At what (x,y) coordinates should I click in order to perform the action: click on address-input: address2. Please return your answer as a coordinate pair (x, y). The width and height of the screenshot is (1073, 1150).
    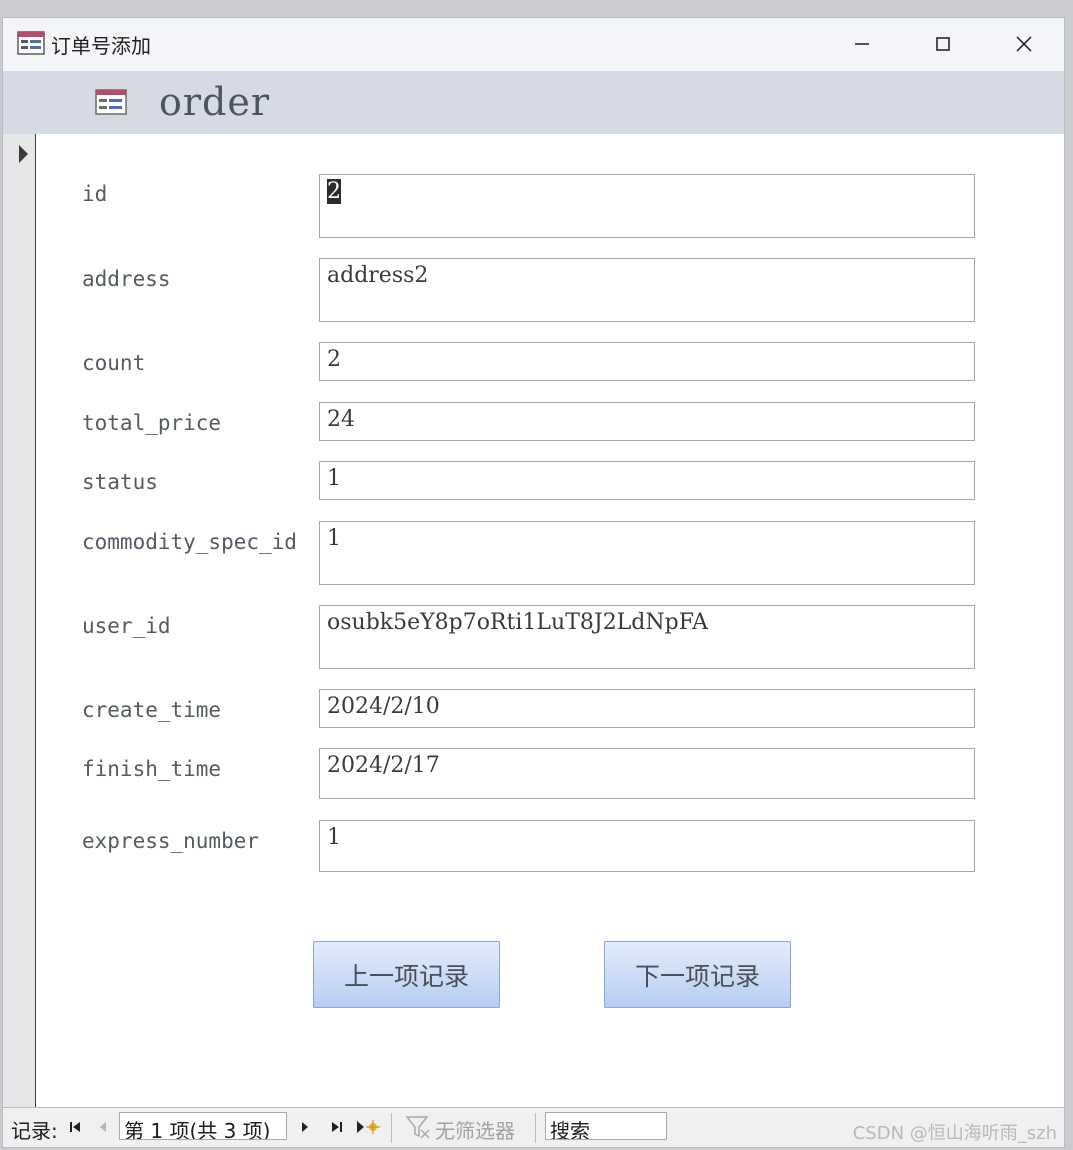
    Looking at the image, I should click on (647, 290).